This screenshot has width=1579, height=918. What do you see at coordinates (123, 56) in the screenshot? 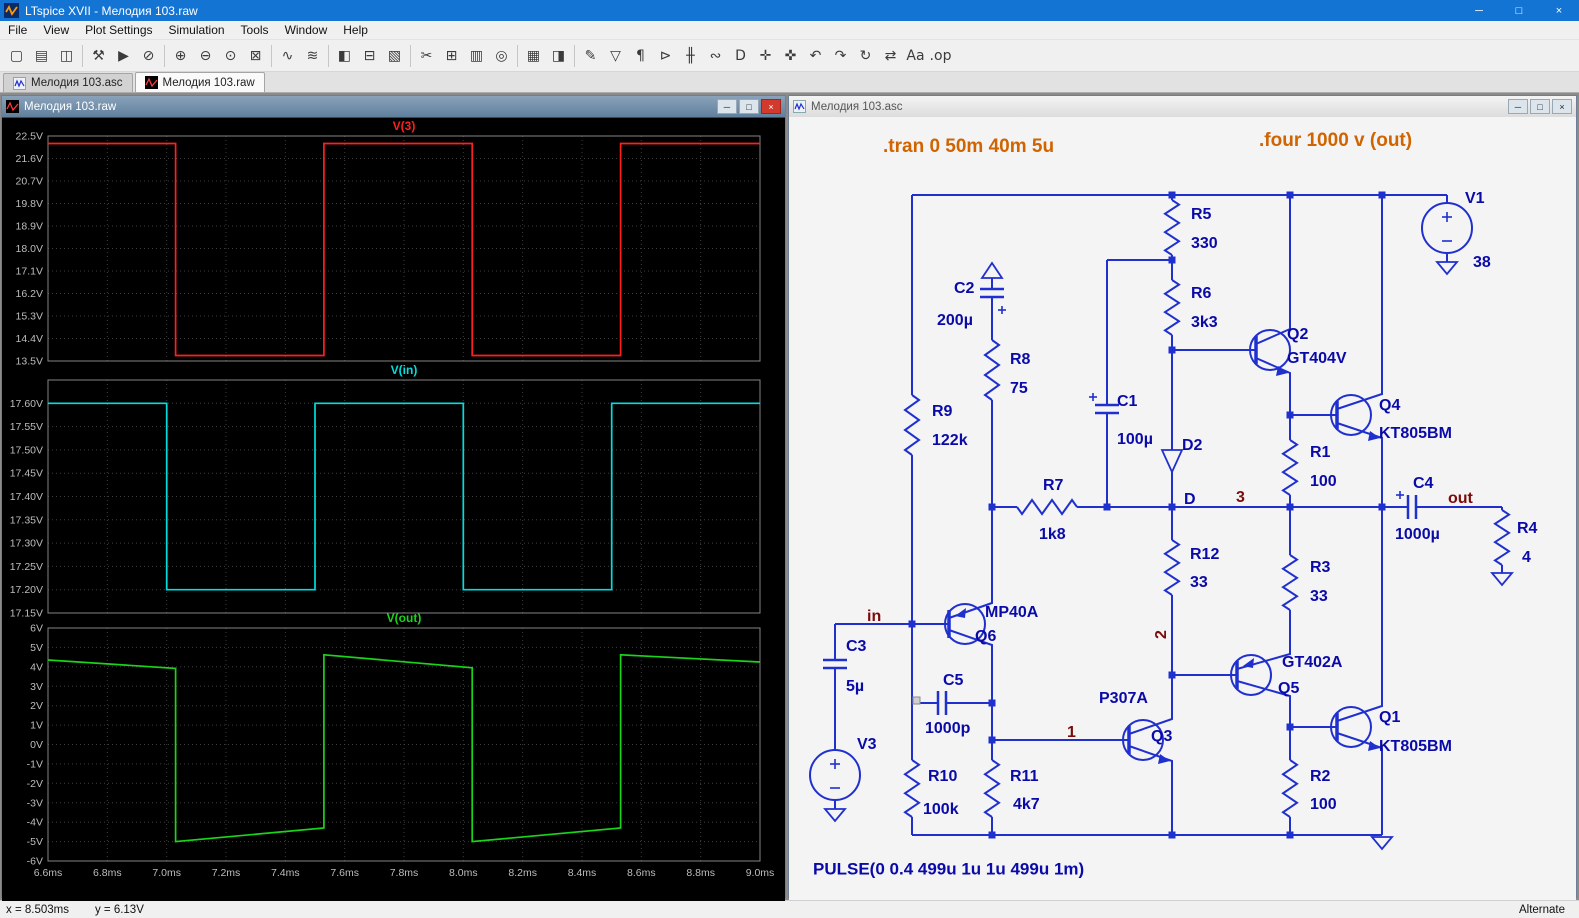
I see `run-simulation-icon: ▶` at bounding box center [123, 56].